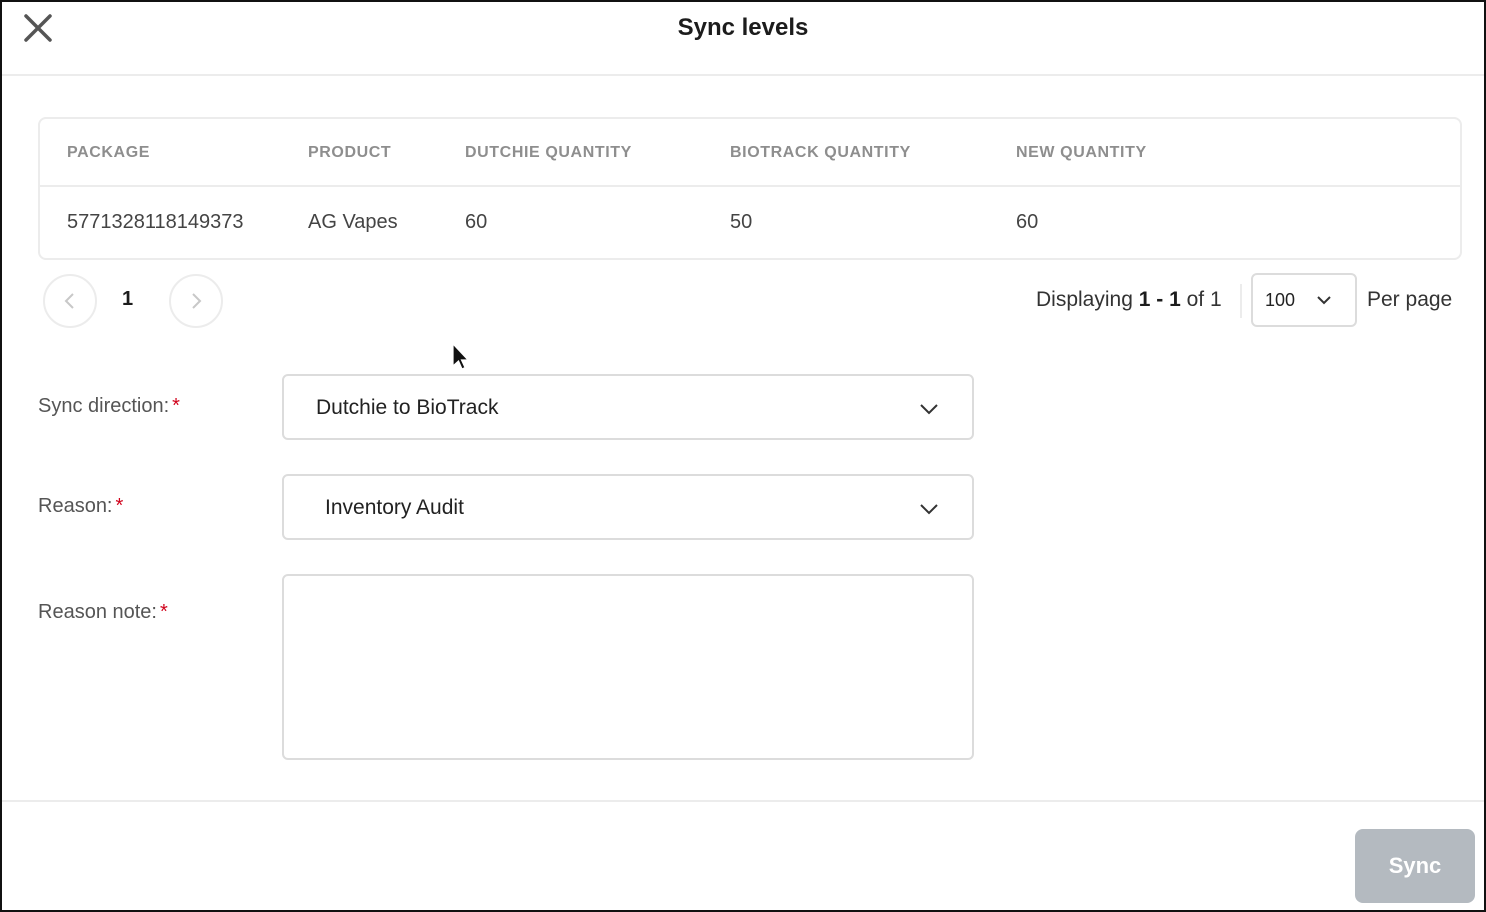 This screenshot has width=1486, height=912. What do you see at coordinates (97, 612) in the screenshot?
I see `reason-note-label-text: Reason note:` at bounding box center [97, 612].